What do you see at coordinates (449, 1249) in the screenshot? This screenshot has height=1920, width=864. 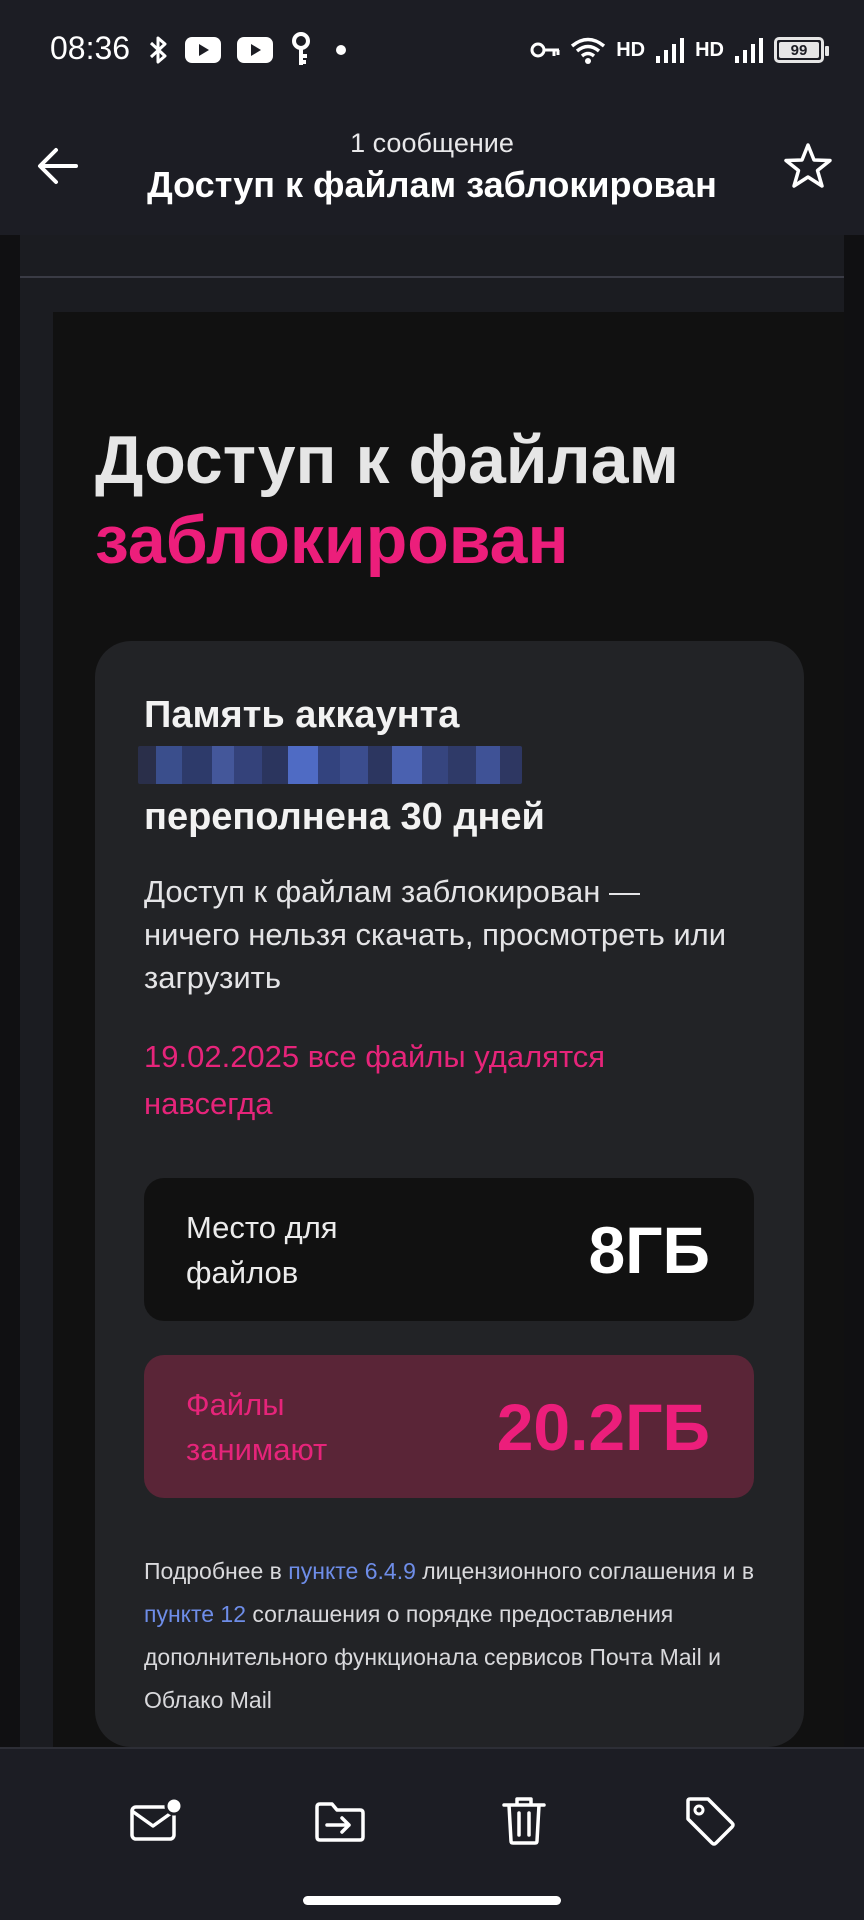 I see `storage-limit-box: Место для файлов 8ГБ` at bounding box center [449, 1249].